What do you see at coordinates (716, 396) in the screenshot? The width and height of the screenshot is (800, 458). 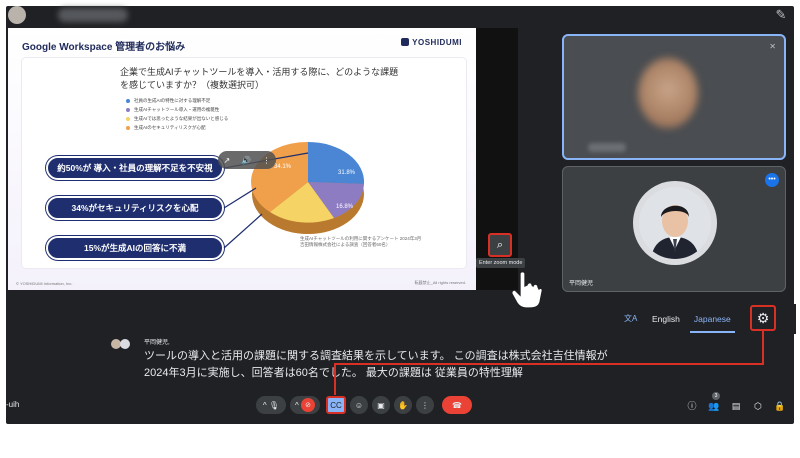 I see `participants-count-badge: 3` at bounding box center [716, 396].